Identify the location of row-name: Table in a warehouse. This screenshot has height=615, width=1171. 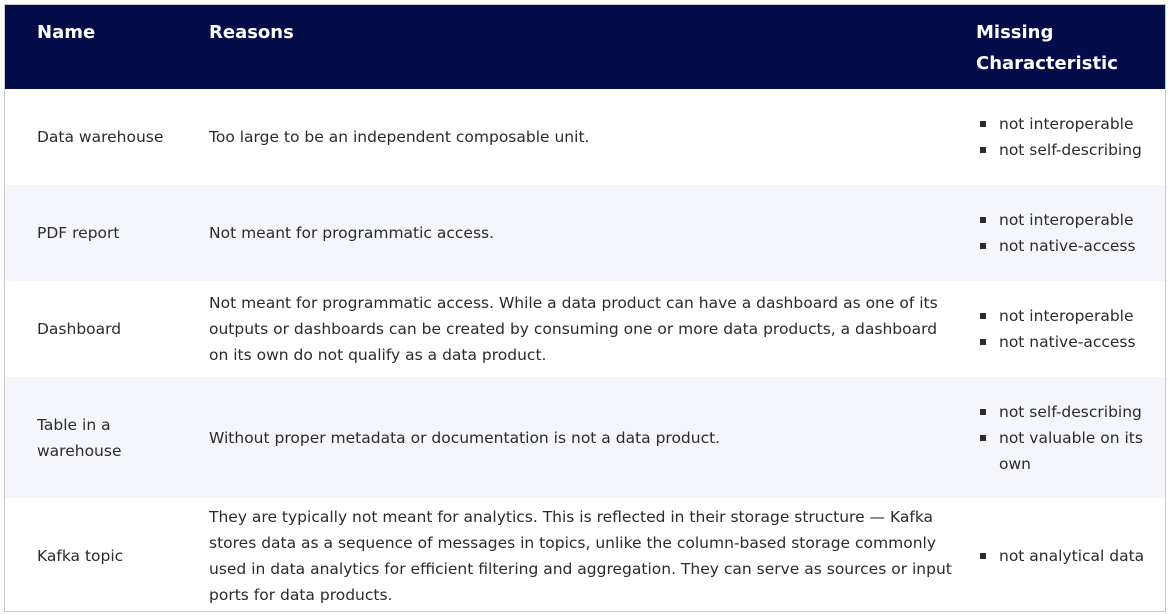
(79, 437).